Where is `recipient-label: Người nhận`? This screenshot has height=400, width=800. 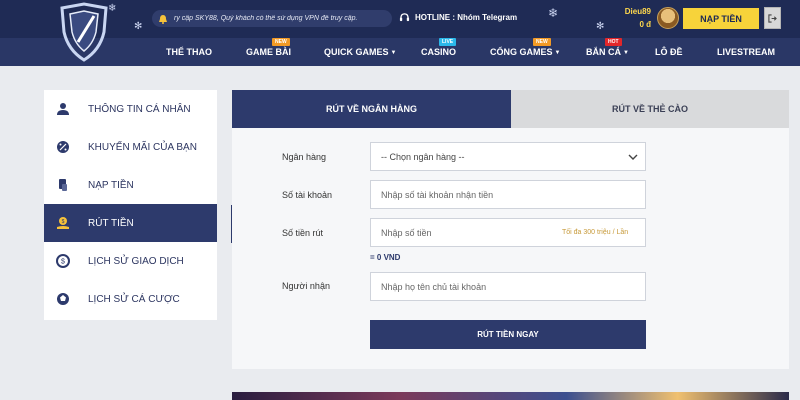 recipient-label: Người nhận is located at coordinates (306, 286).